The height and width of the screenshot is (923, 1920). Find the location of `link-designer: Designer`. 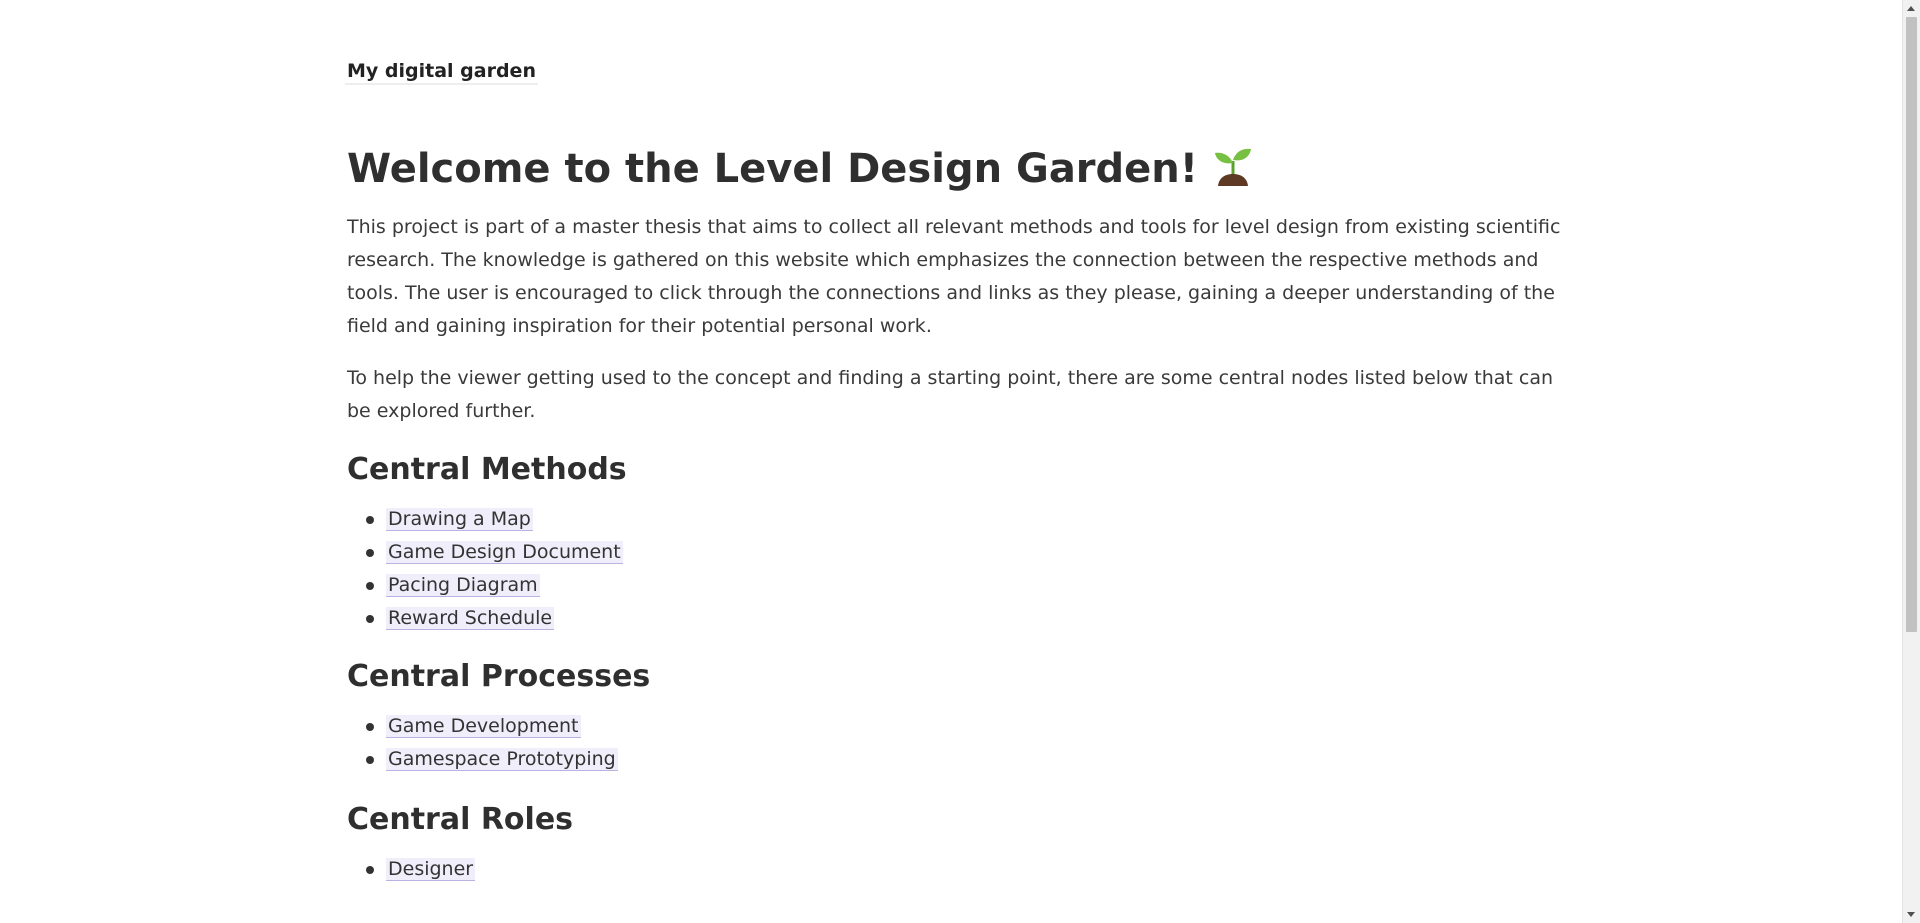

link-designer: Designer is located at coordinates (431, 869).